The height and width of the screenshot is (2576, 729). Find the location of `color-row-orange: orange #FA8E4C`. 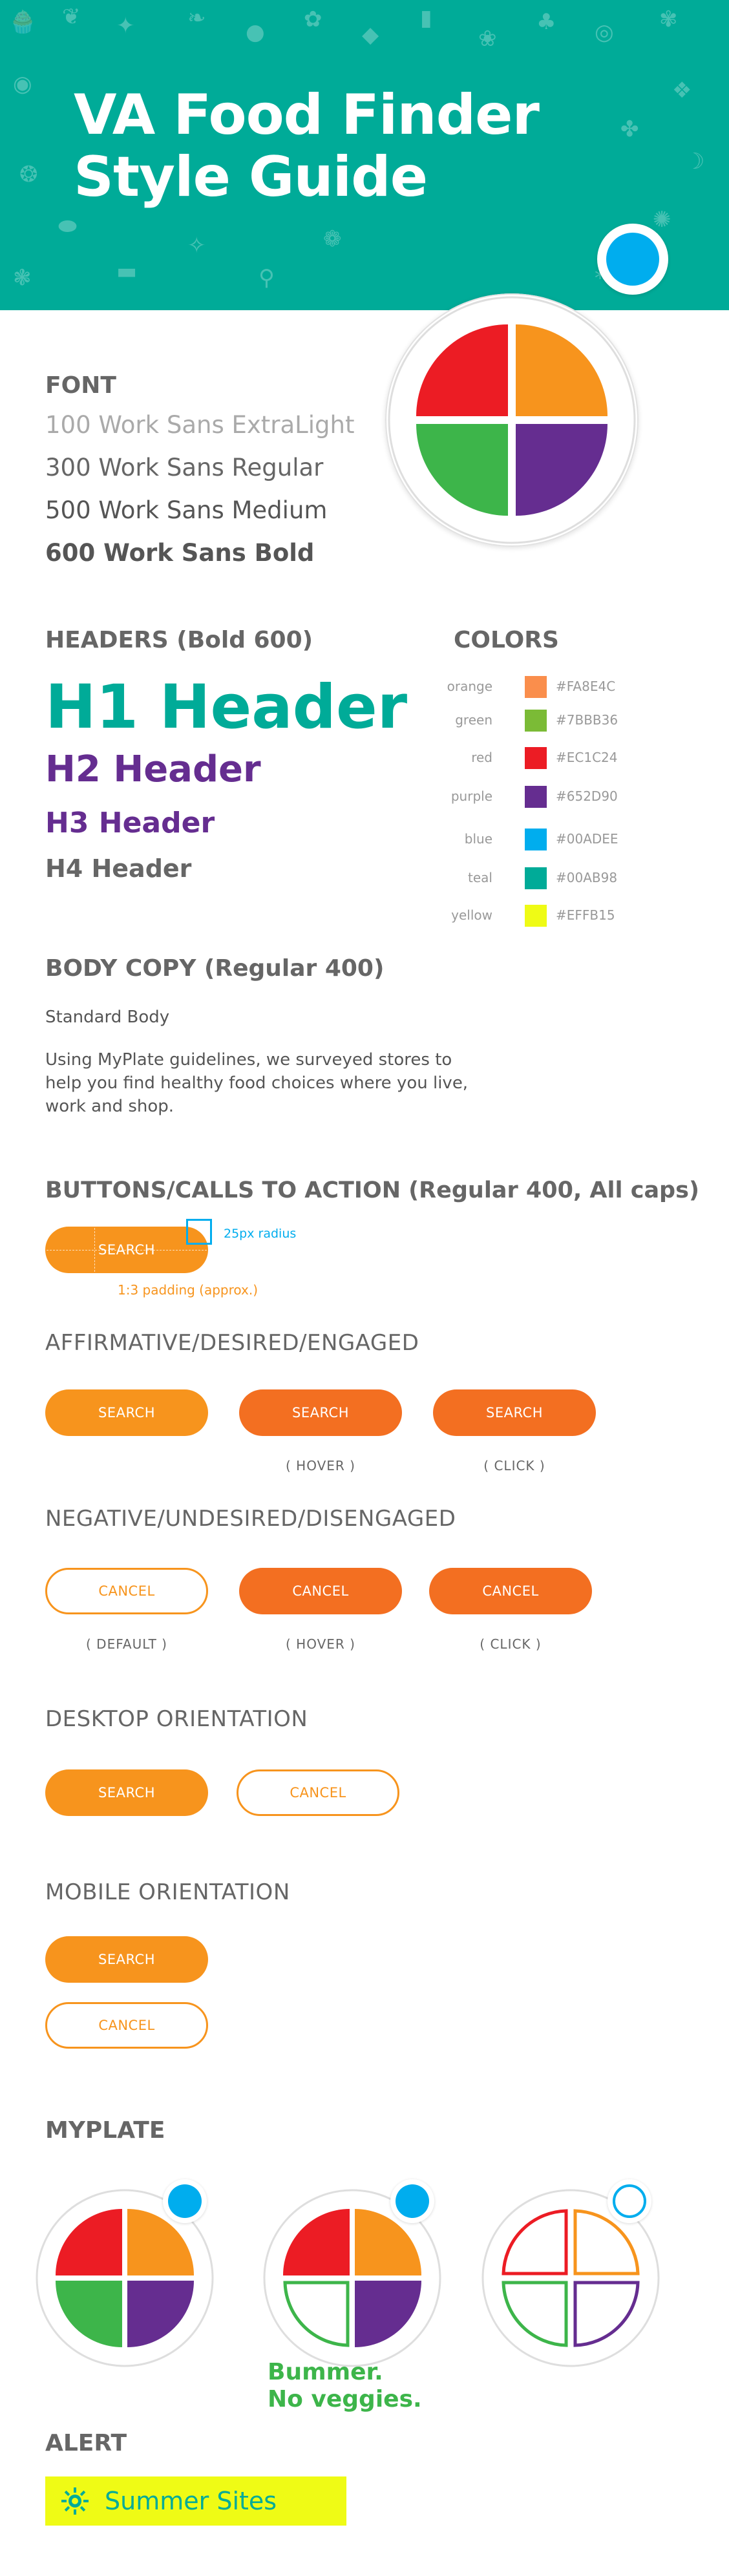

color-row-orange: orange #FA8E4C is located at coordinates (491, 689).